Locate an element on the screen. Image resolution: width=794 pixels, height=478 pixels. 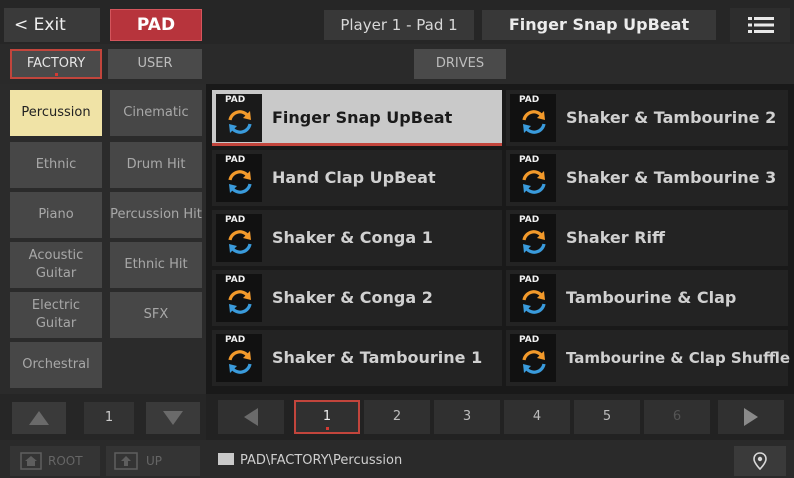
pad-name: Shaker & Conga 2 is located at coordinates (352, 297).